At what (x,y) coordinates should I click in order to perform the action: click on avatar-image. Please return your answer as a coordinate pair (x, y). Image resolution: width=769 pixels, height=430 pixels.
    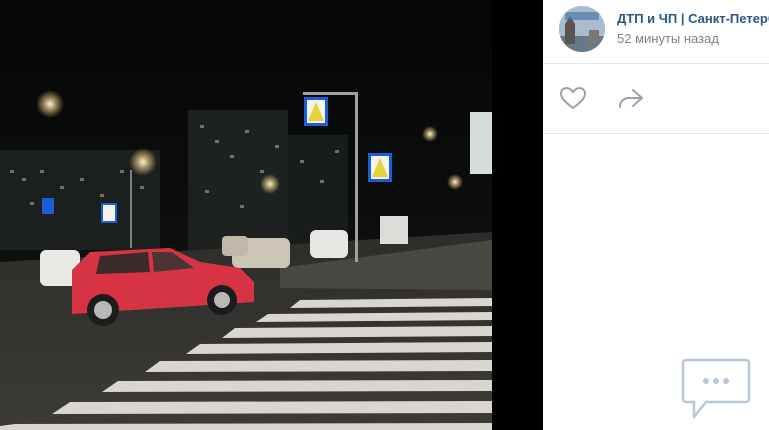
    Looking at the image, I should click on (582, 29).